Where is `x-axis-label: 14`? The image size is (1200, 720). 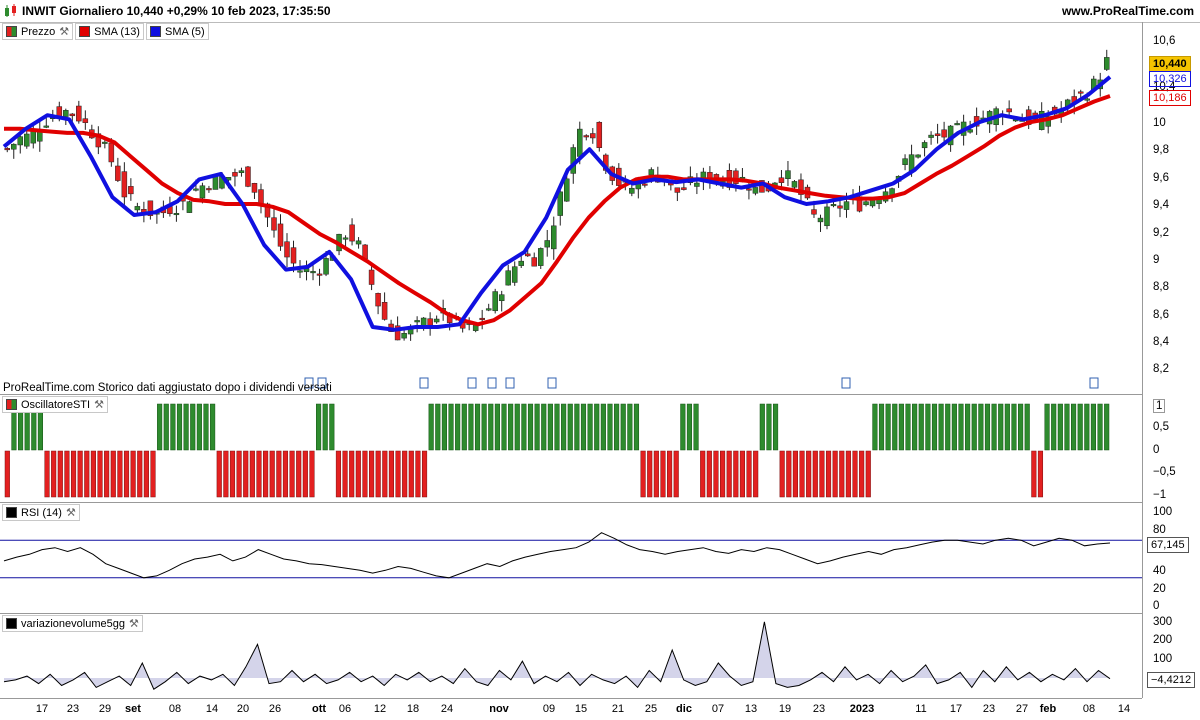
x-axis-label: 14 is located at coordinates (1124, 709).